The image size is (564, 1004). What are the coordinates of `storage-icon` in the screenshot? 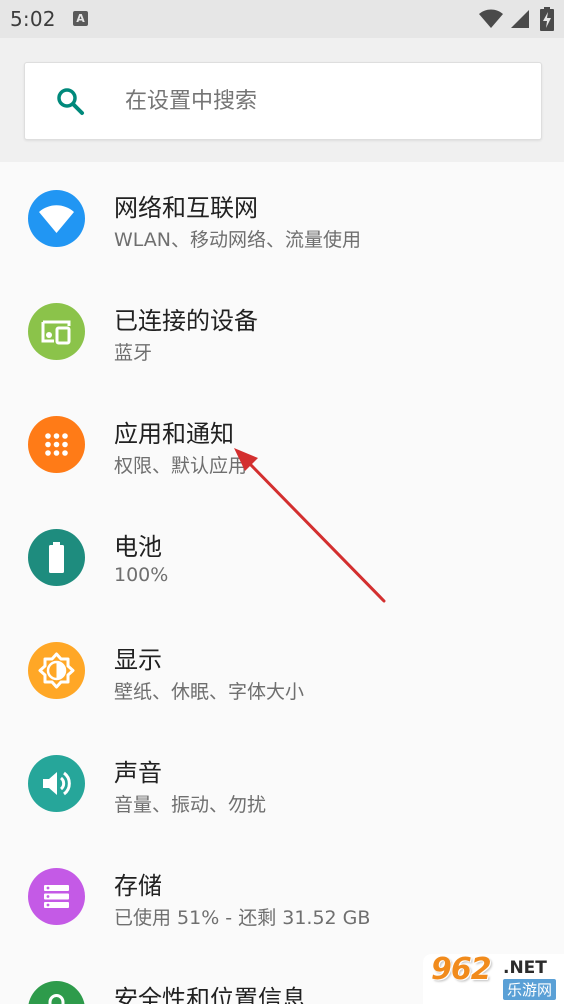 It's located at (56, 896).